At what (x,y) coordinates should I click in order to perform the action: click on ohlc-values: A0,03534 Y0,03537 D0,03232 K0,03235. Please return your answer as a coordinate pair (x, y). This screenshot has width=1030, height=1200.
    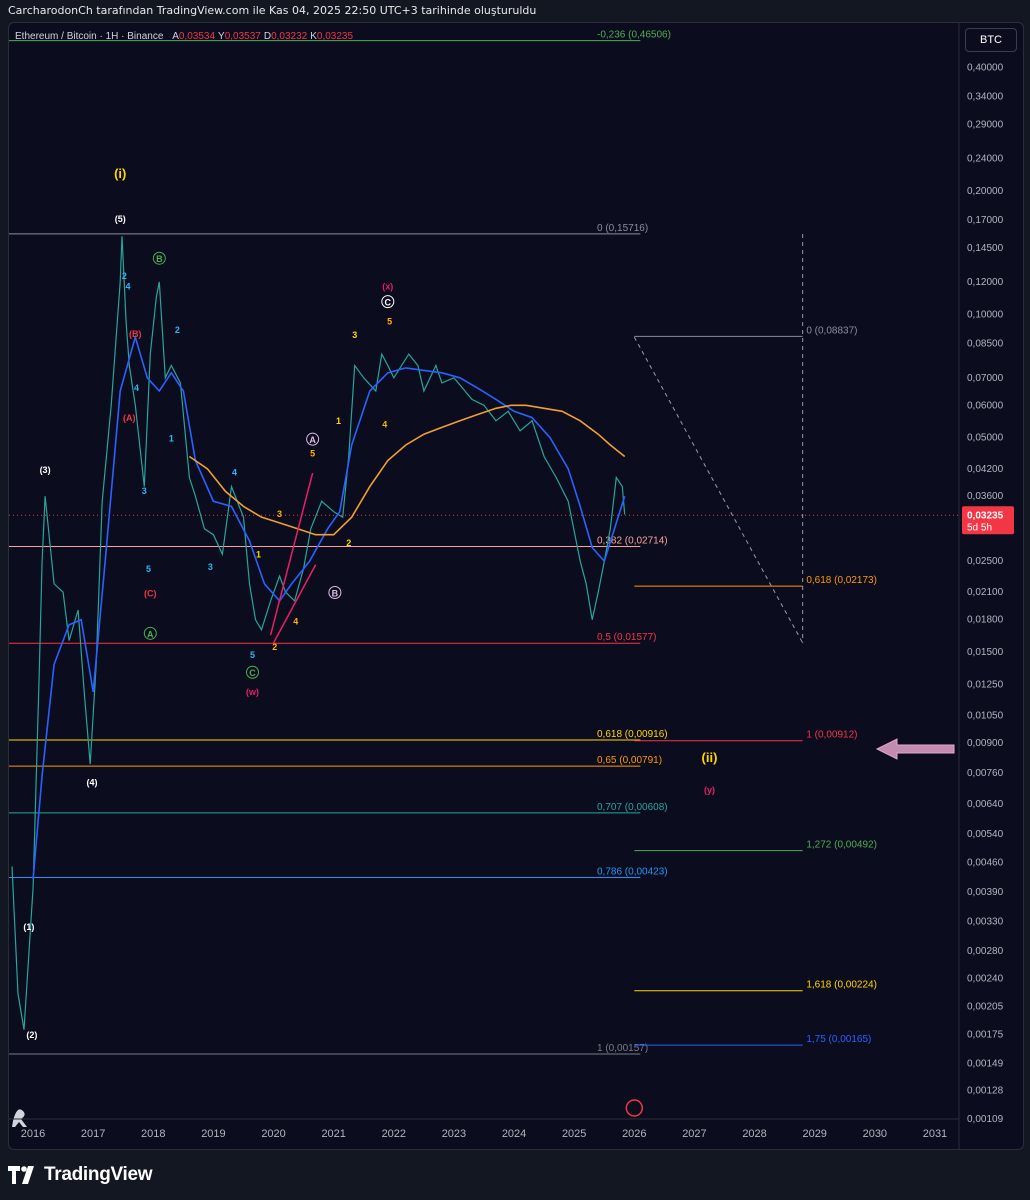
    Looking at the image, I should click on (264, 36).